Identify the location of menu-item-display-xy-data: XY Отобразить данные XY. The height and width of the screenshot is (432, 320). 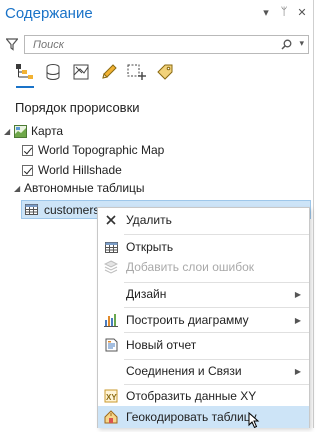
(203, 396).